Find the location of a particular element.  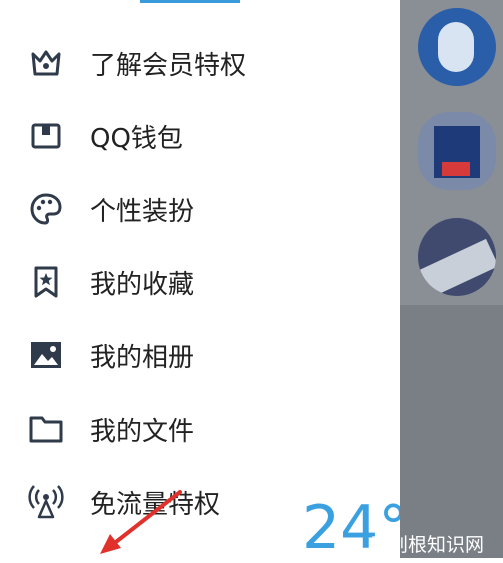

watermark-text: 爱创根知识网 is located at coordinates (427, 545).